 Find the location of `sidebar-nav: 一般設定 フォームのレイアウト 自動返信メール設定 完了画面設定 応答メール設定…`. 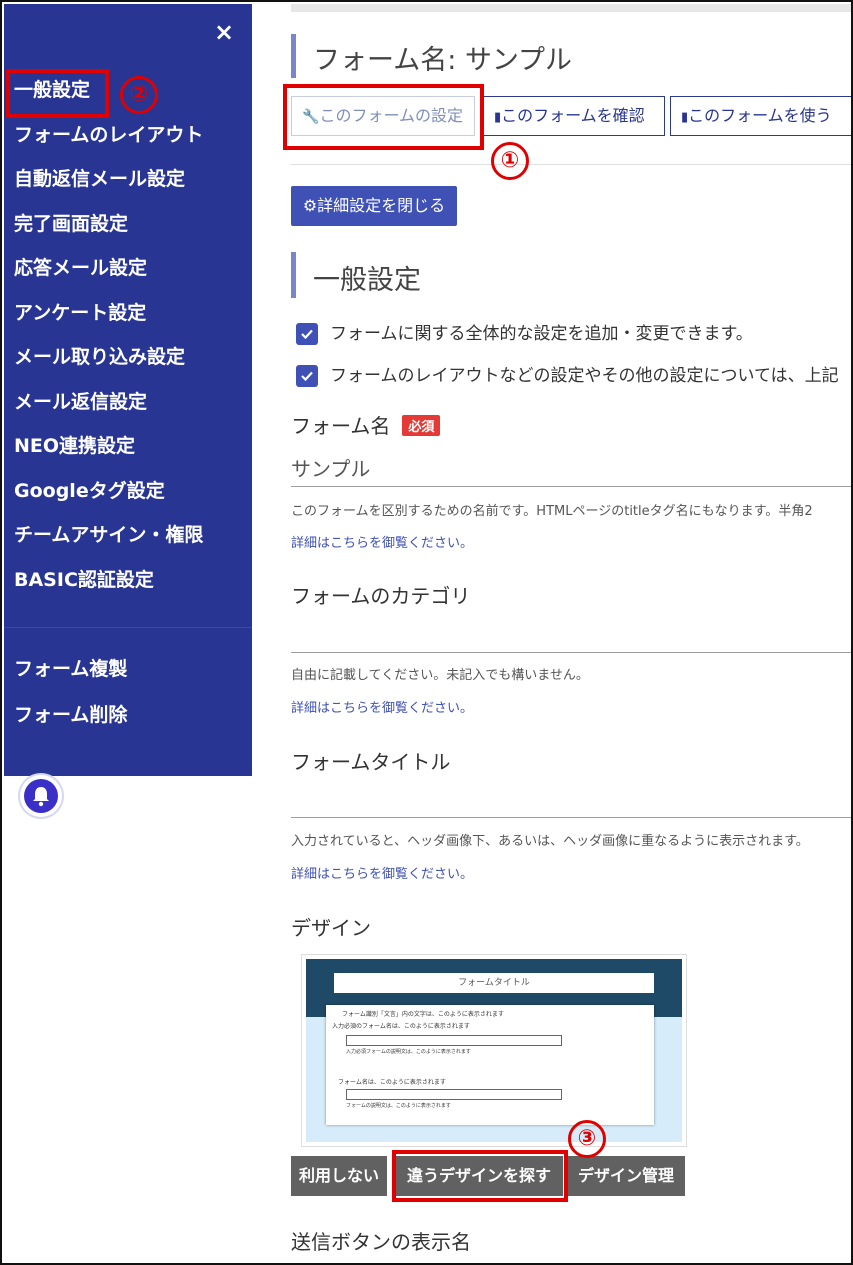

sidebar-nav: 一般設定 フォームのレイアウト 自動返信メール設定 完了画面設定 応答メール設定… is located at coordinates (128, 335).